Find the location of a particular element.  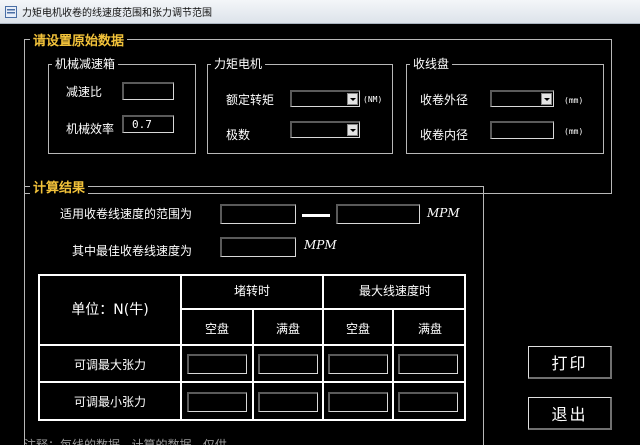

outer-diameter-label: 收卷外径 is located at coordinates (444, 100).